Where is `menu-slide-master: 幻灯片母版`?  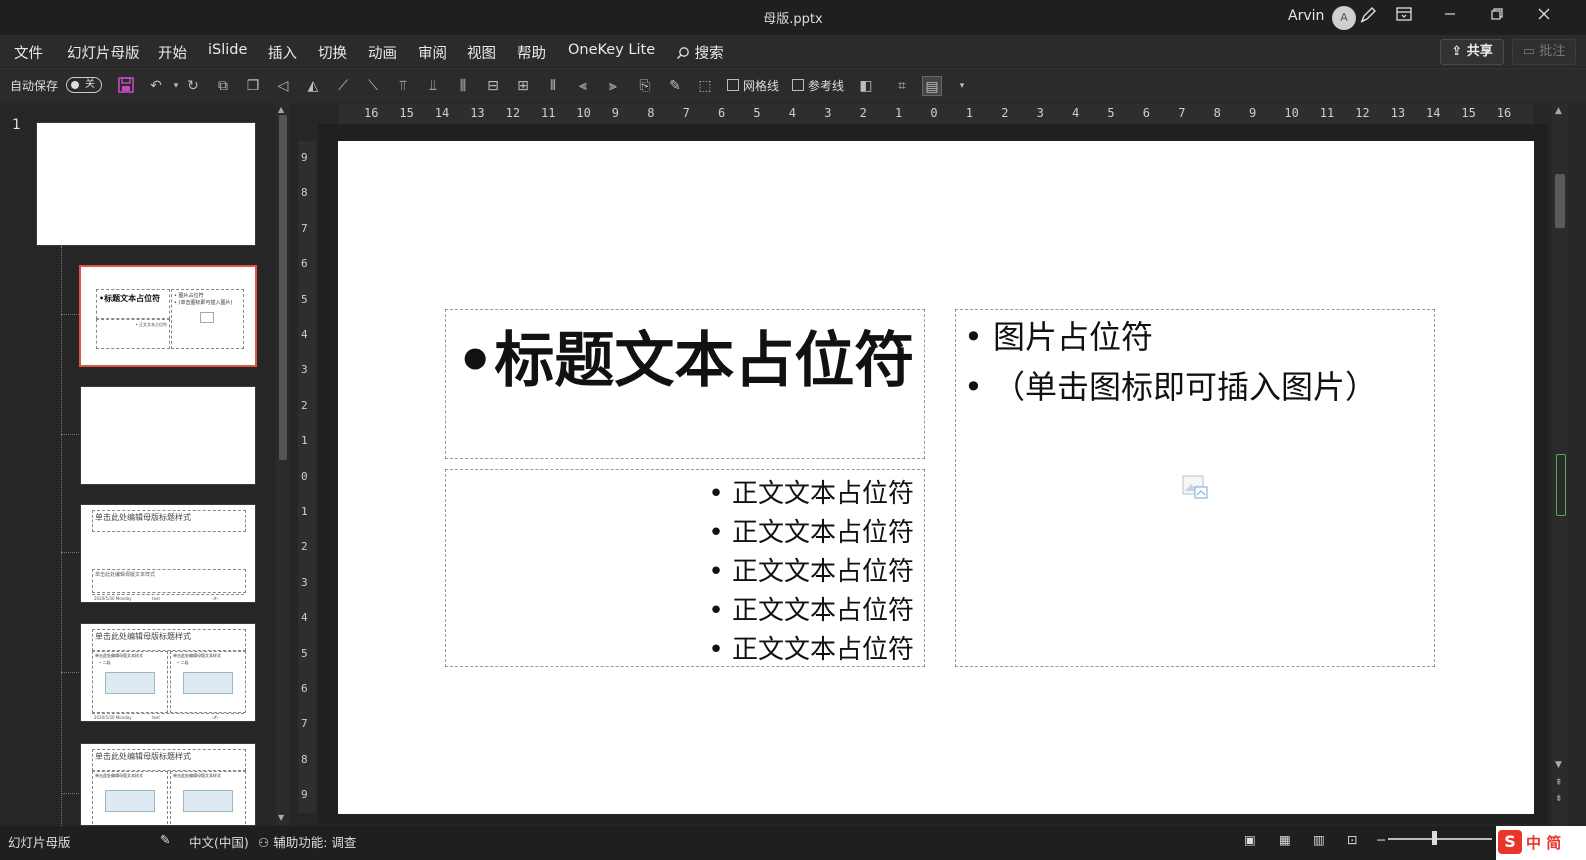
menu-slide-master: 幻灯片母版 is located at coordinates (103, 52).